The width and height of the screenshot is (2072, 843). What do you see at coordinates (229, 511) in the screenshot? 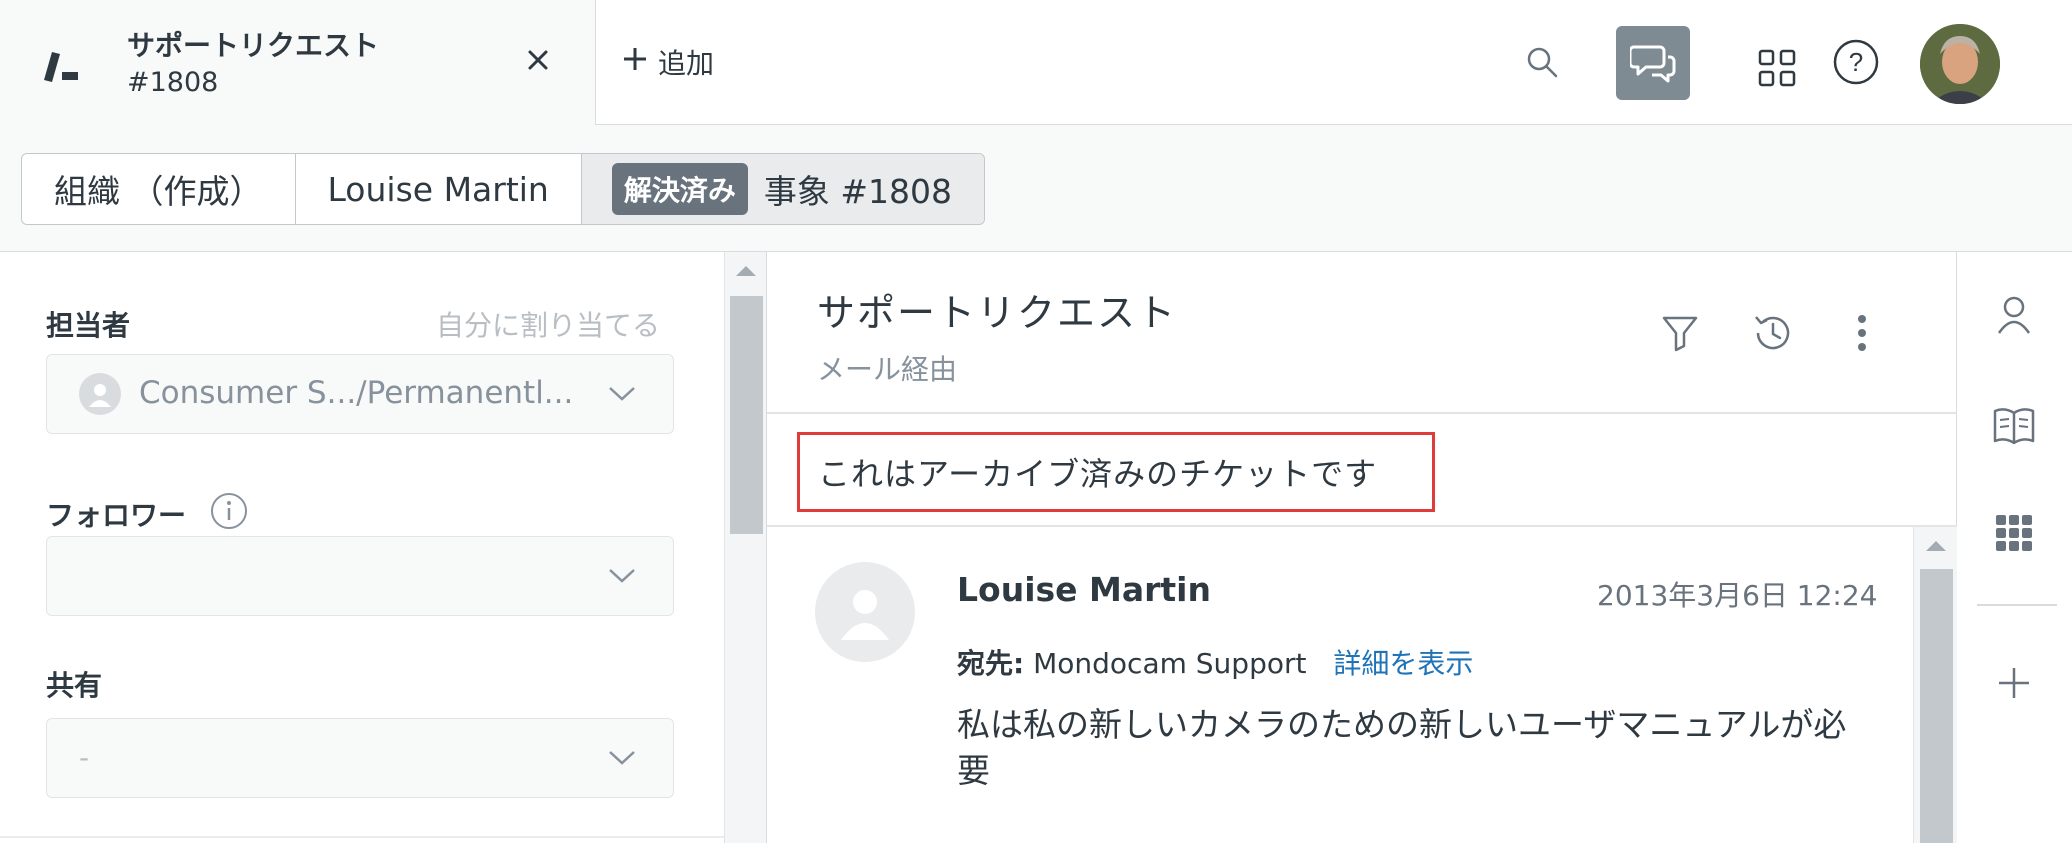
I see `info-icon` at bounding box center [229, 511].